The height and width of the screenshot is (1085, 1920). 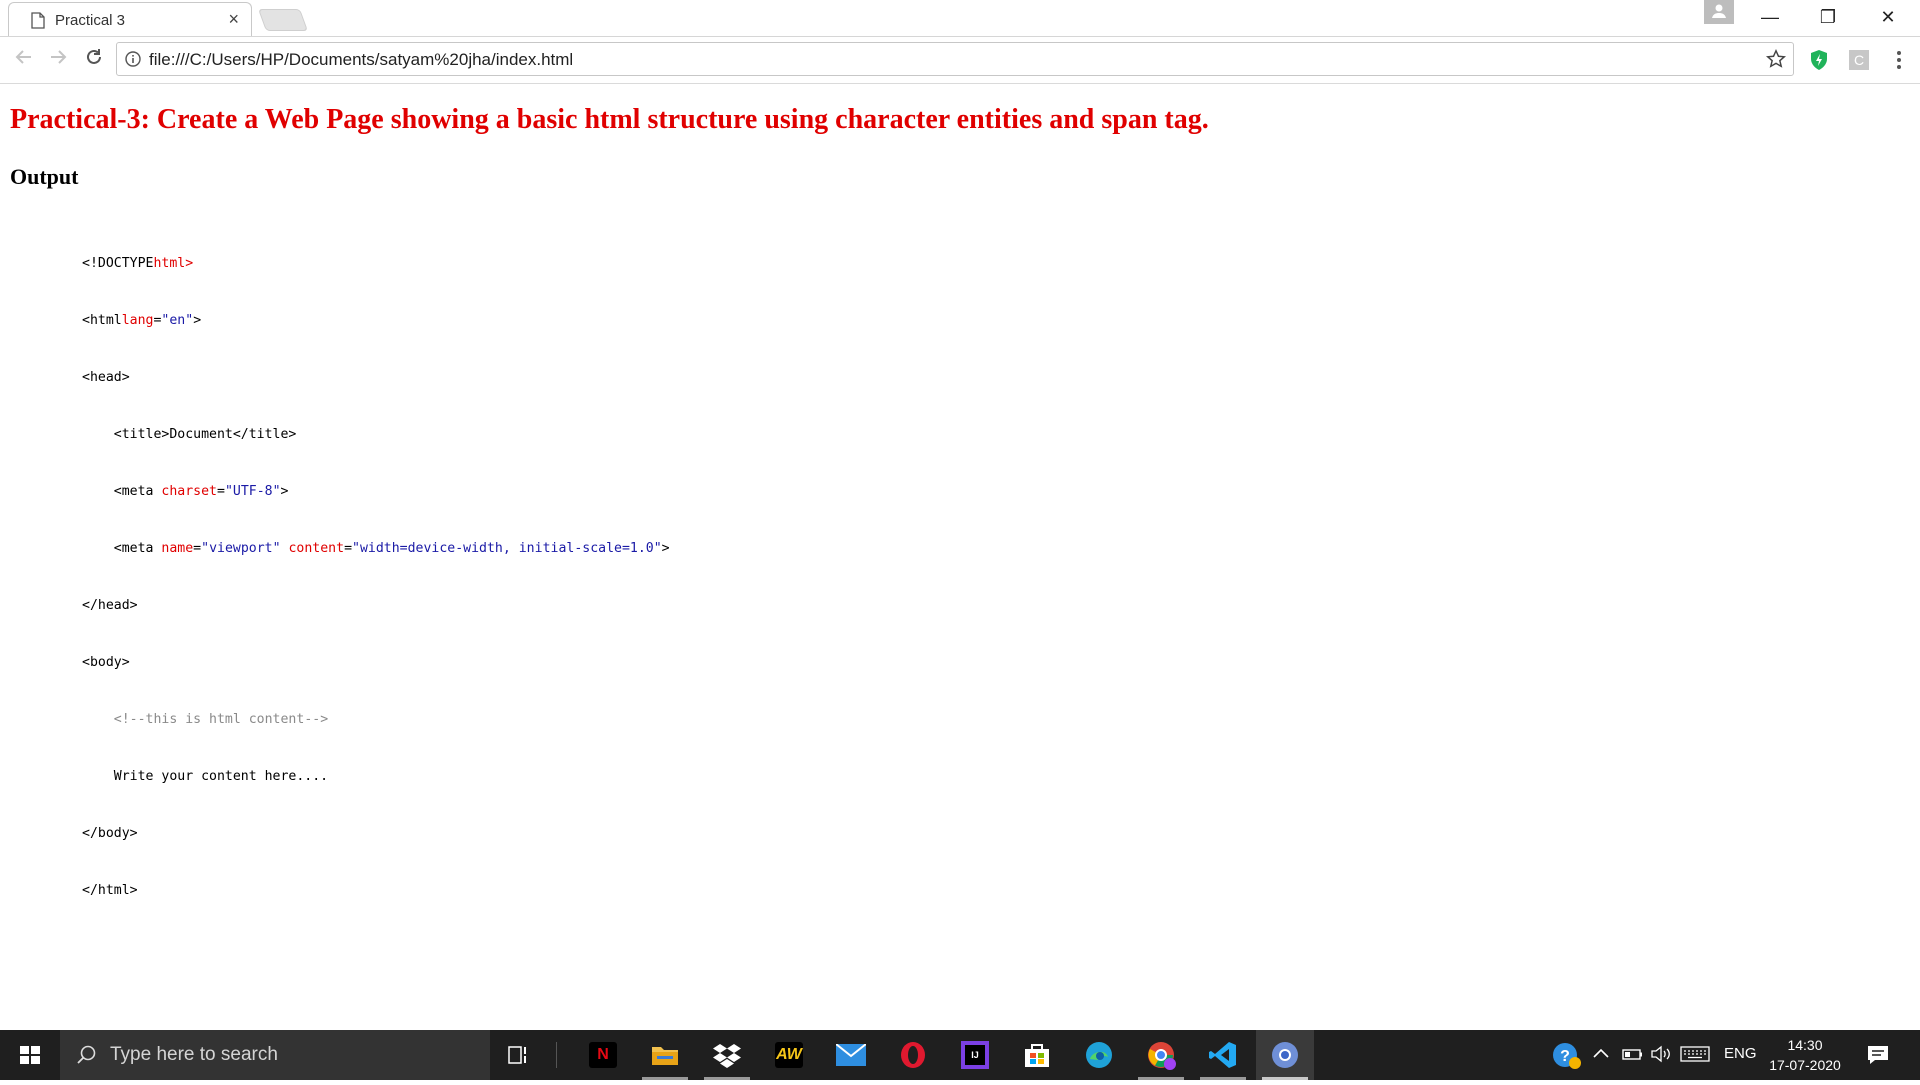 What do you see at coordinates (177, 320) in the screenshot?
I see `code-value: "en"` at bounding box center [177, 320].